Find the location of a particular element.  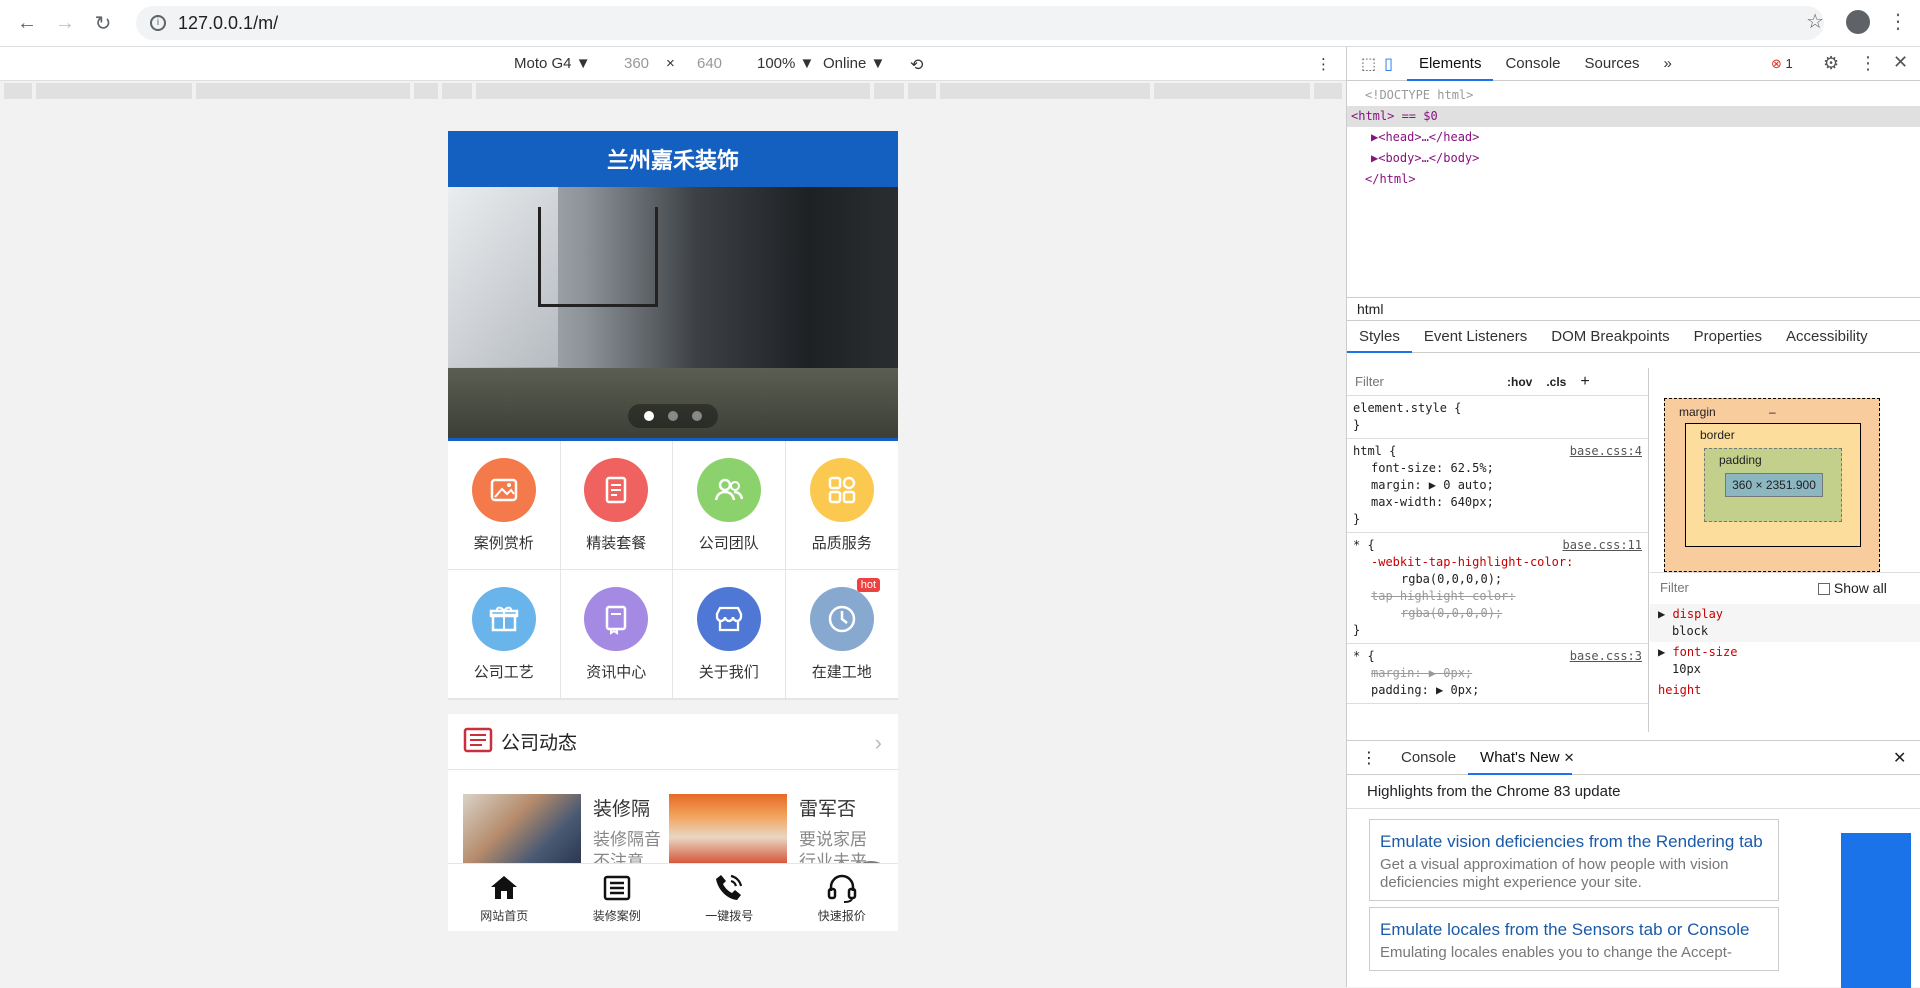

tab-properties: Properties is located at coordinates (1728, 337).